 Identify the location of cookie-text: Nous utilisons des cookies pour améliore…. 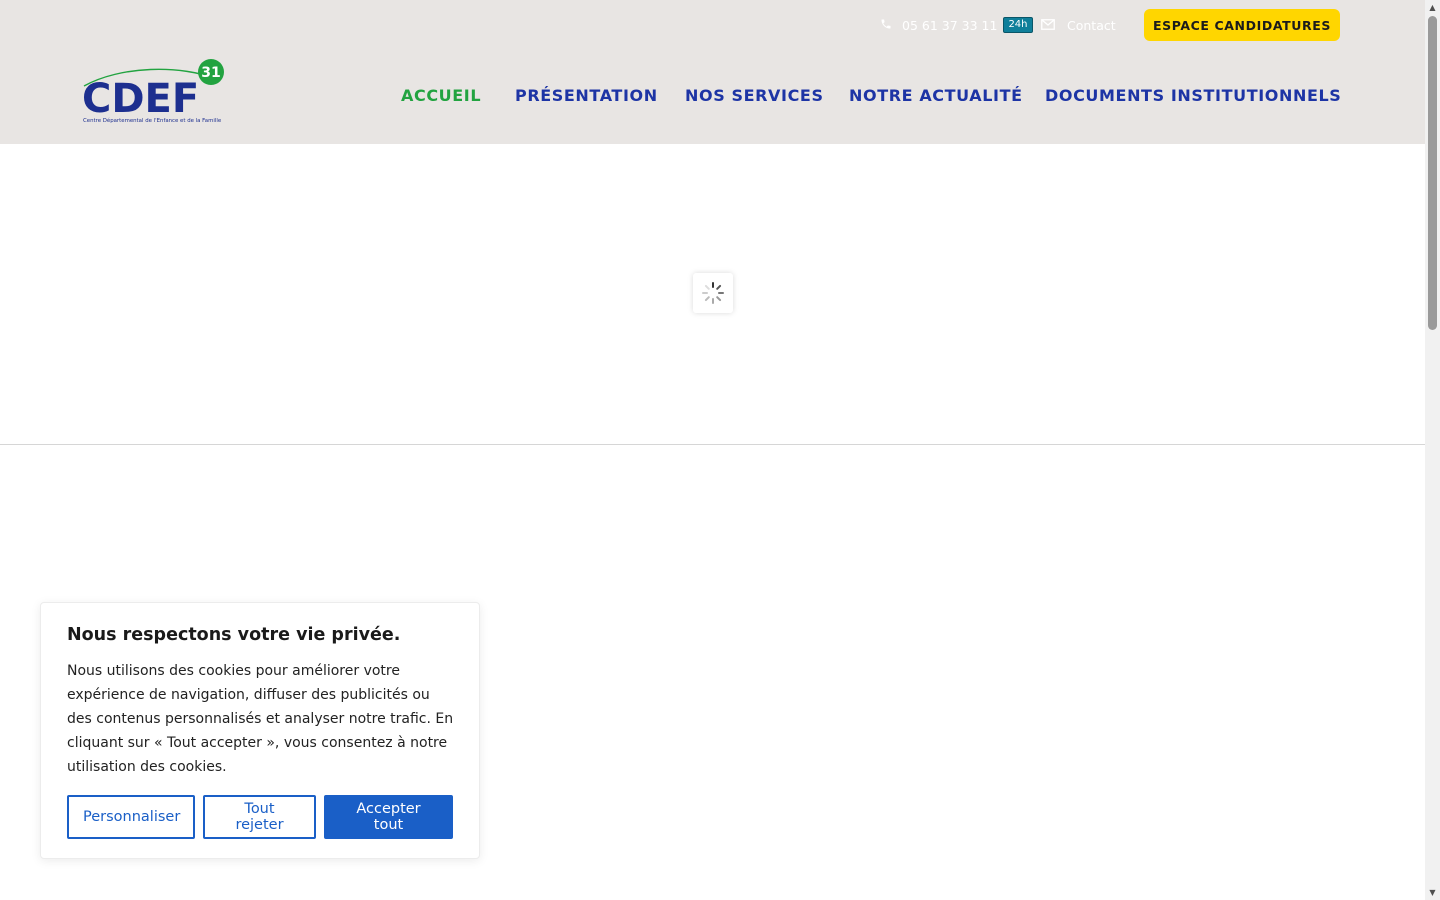
(260, 719).